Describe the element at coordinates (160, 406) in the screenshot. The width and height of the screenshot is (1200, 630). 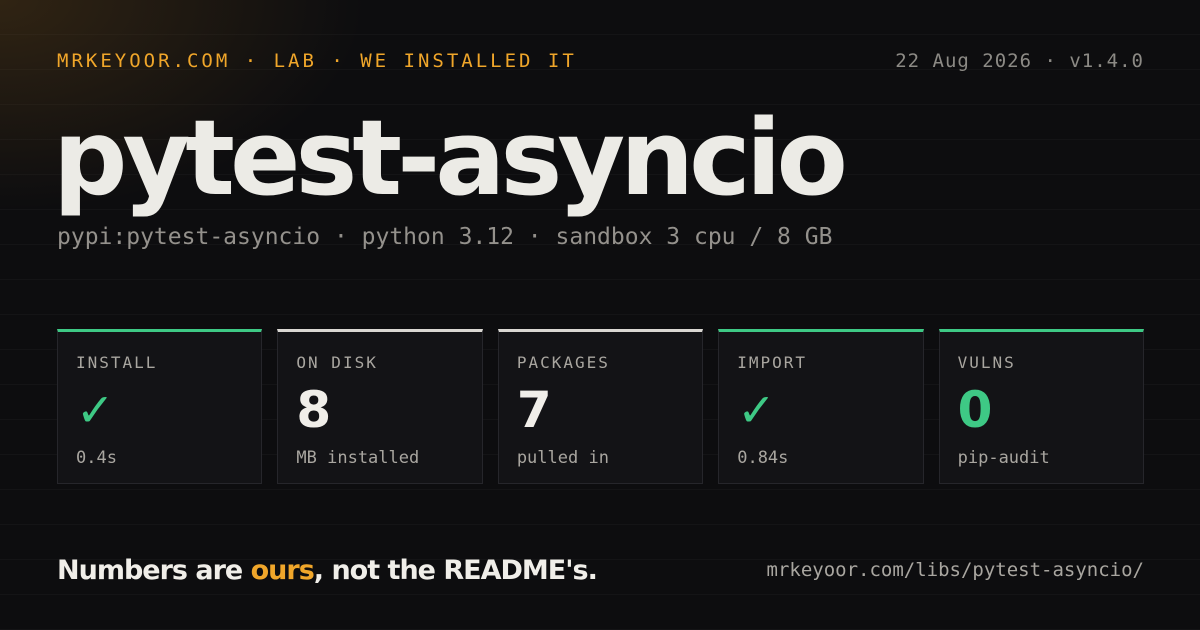
I see `stat-card-install: INSTALL ✓ 0.4s` at that location.